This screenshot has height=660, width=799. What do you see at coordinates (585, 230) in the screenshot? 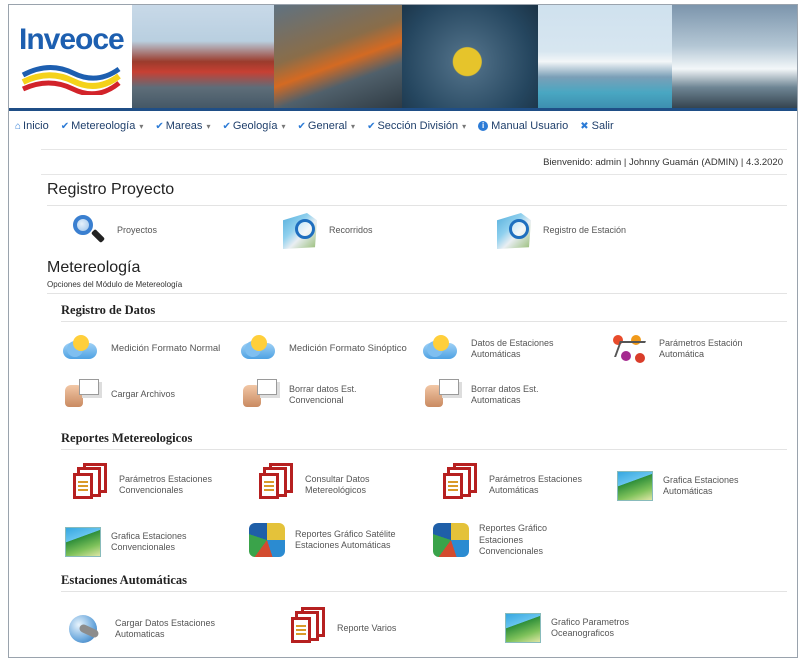
I see `tile-label: Registro de Estación` at bounding box center [585, 230].